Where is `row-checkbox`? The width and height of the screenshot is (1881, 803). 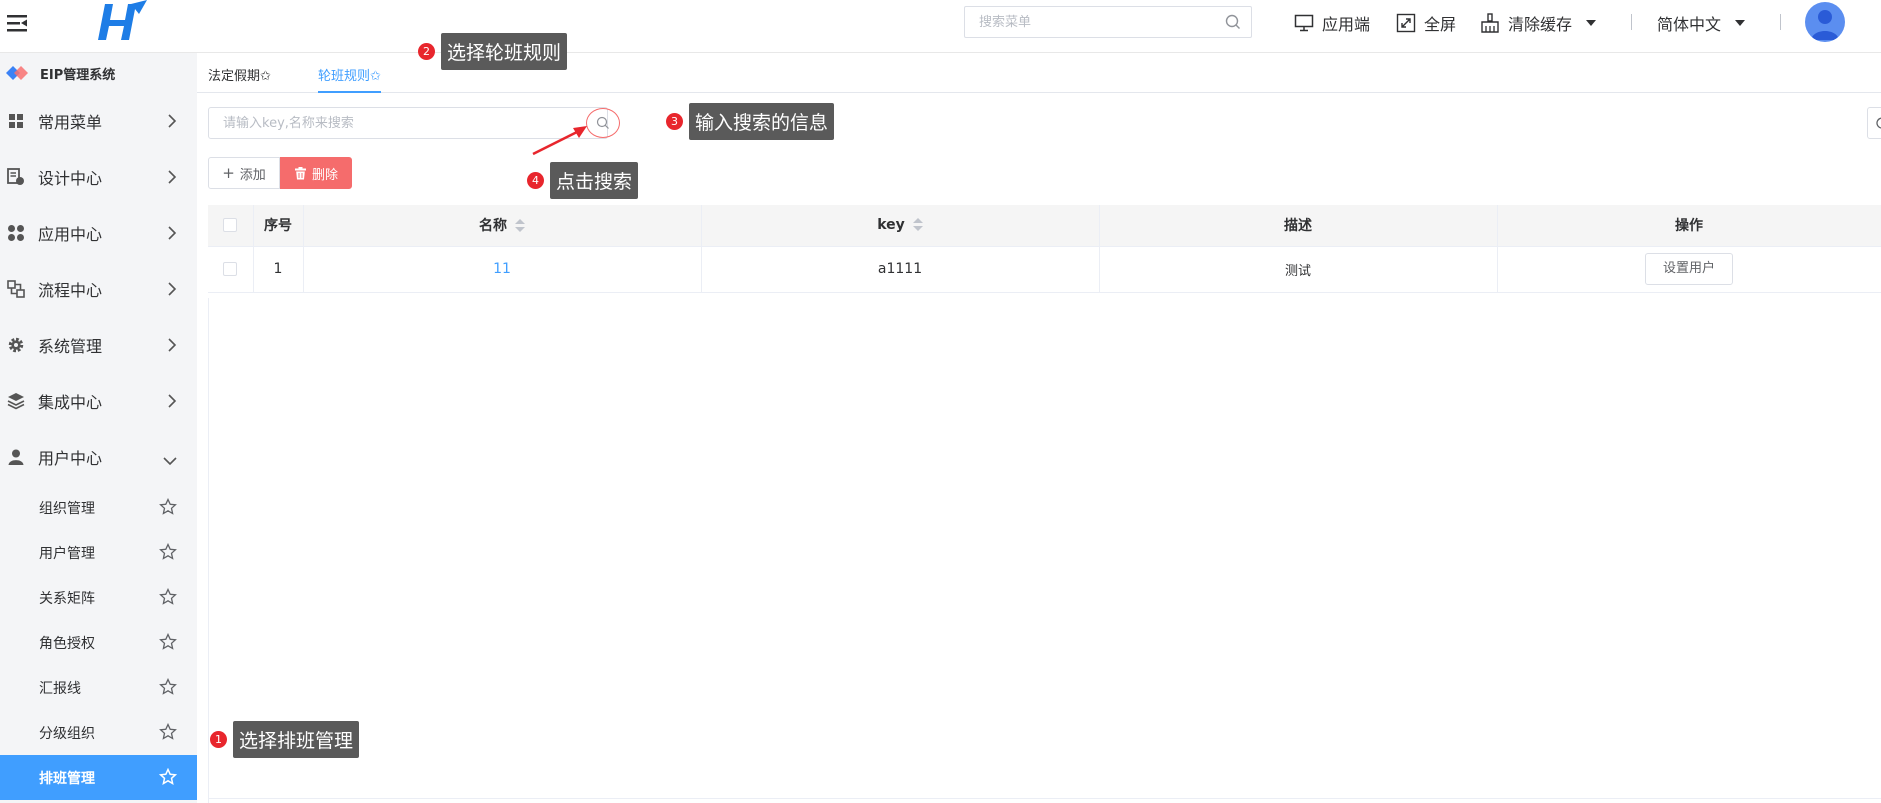
row-checkbox is located at coordinates (230, 269).